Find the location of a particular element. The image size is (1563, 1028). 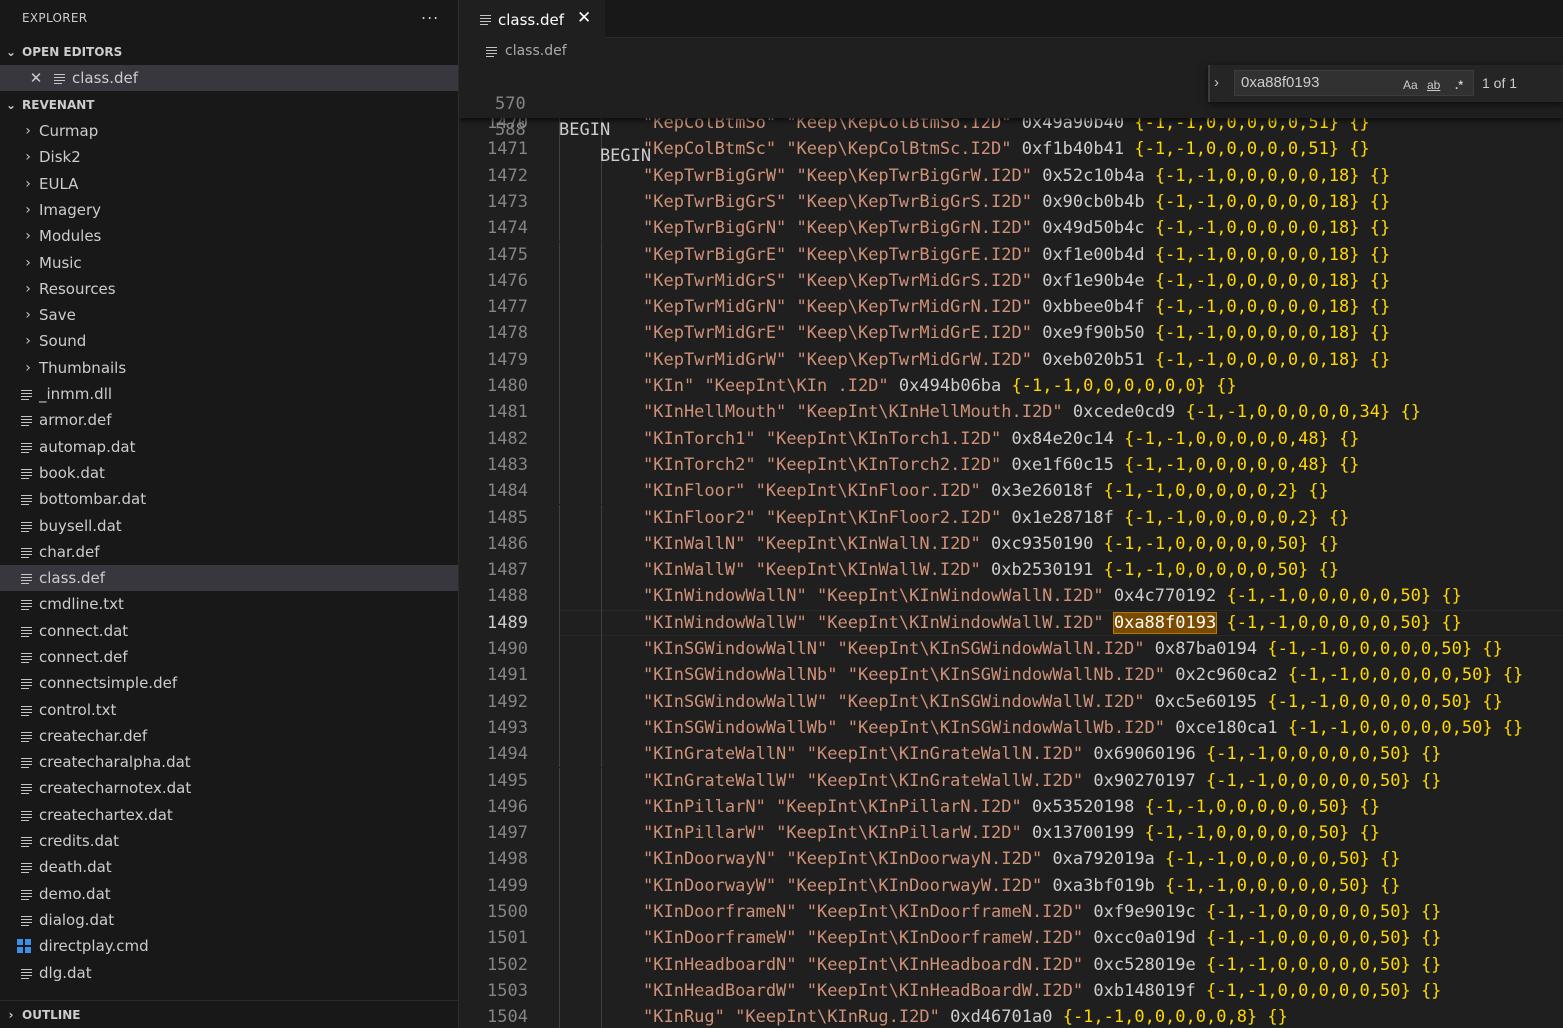

folder-item: › Save is located at coordinates (229, 315).